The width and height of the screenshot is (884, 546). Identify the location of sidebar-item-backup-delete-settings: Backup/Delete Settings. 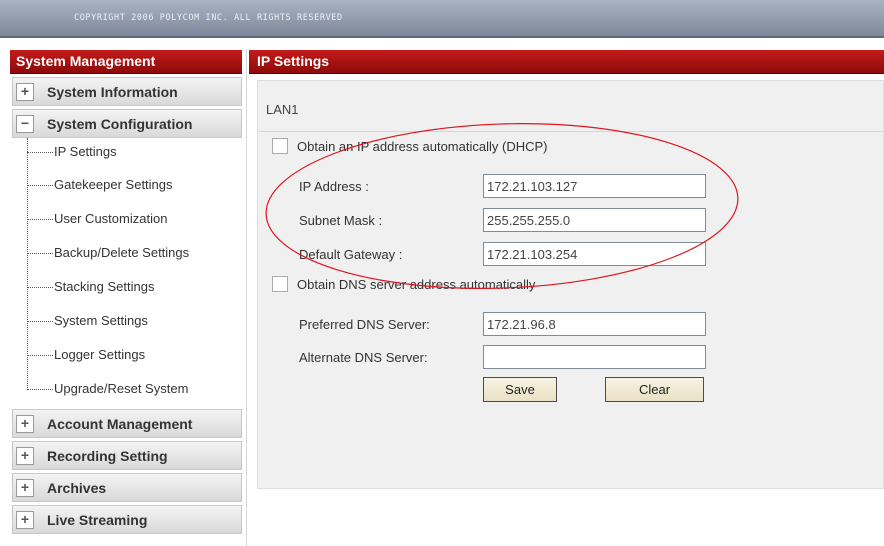
(133, 253).